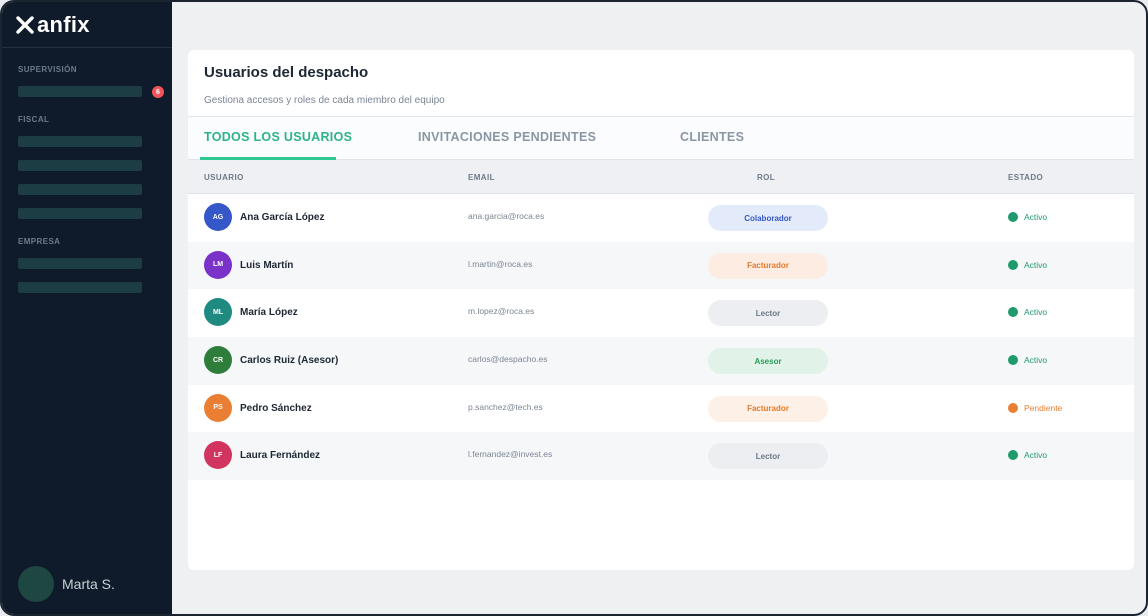 The height and width of the screenshot is (616, 1148). What do you see at coordinates (25, 24) in the screenshot?
I see `anfix-logo-icon` at bounding box center [25, 24].